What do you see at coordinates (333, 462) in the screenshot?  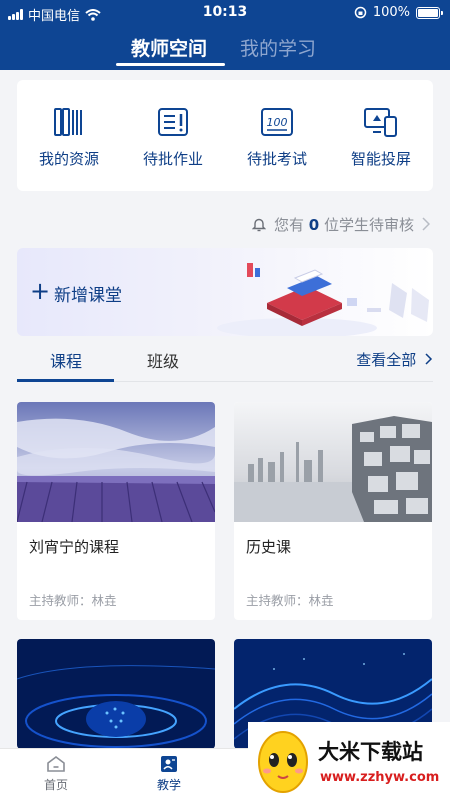 I see `course-cover-city` at bounding box center [333, 462].